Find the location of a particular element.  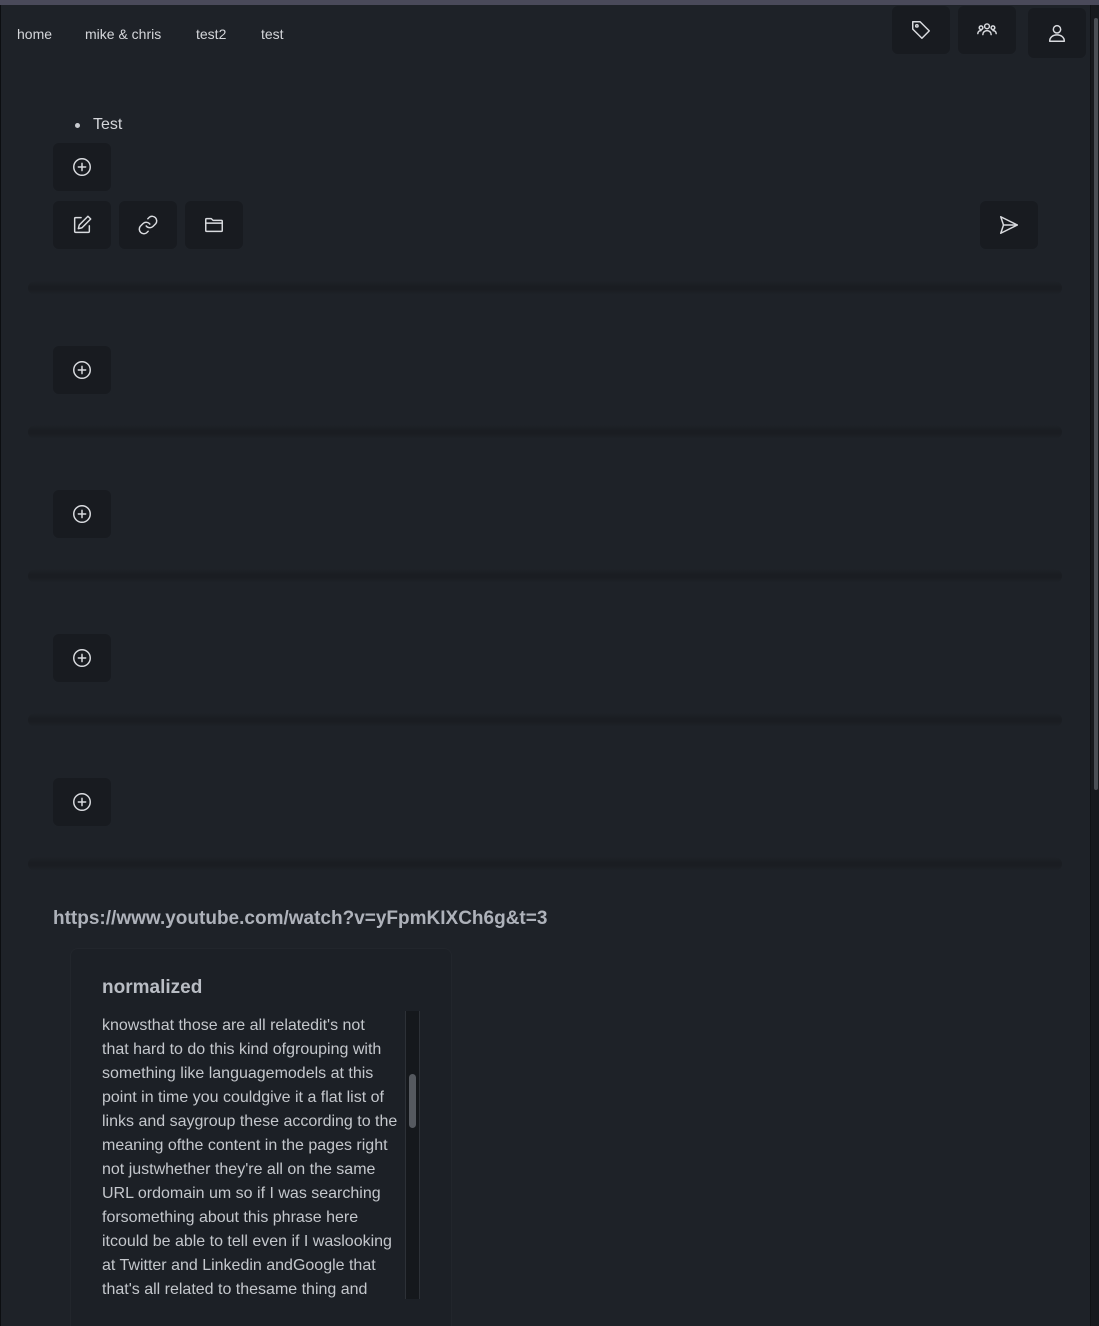

card-title: normalized is located at coordinates (152, 987).